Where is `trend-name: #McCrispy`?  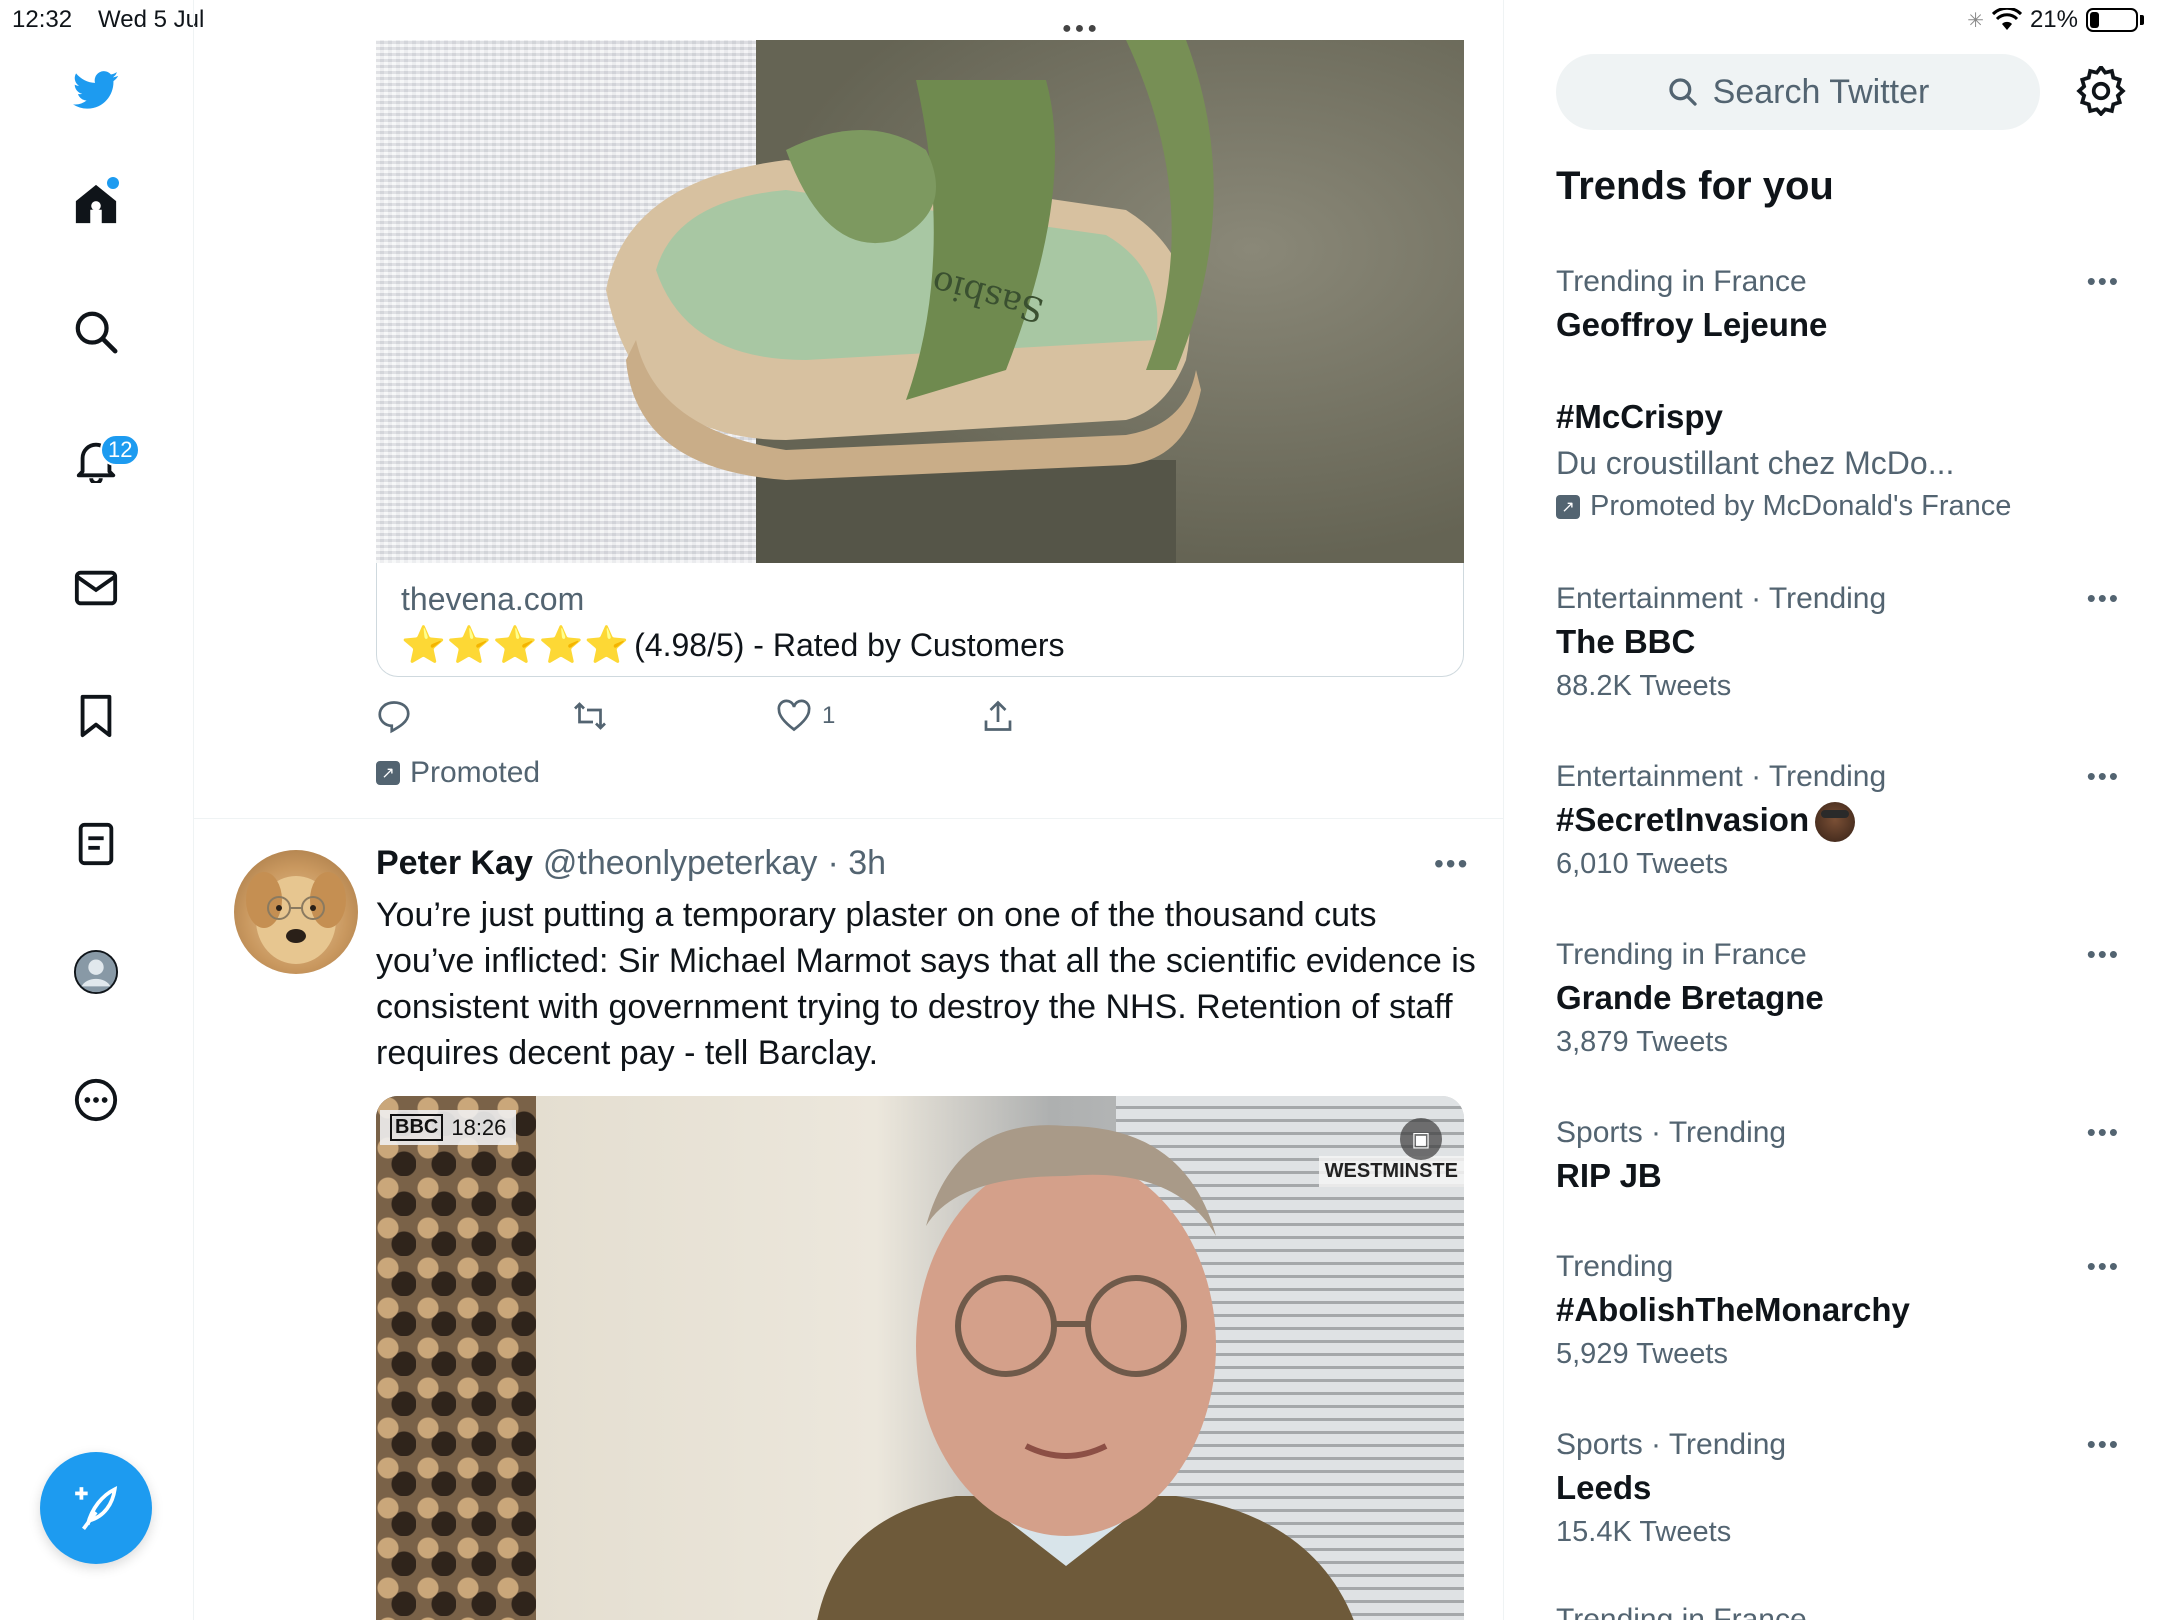
trend-name: #McCrispy is located at coordinates (1639, 416).